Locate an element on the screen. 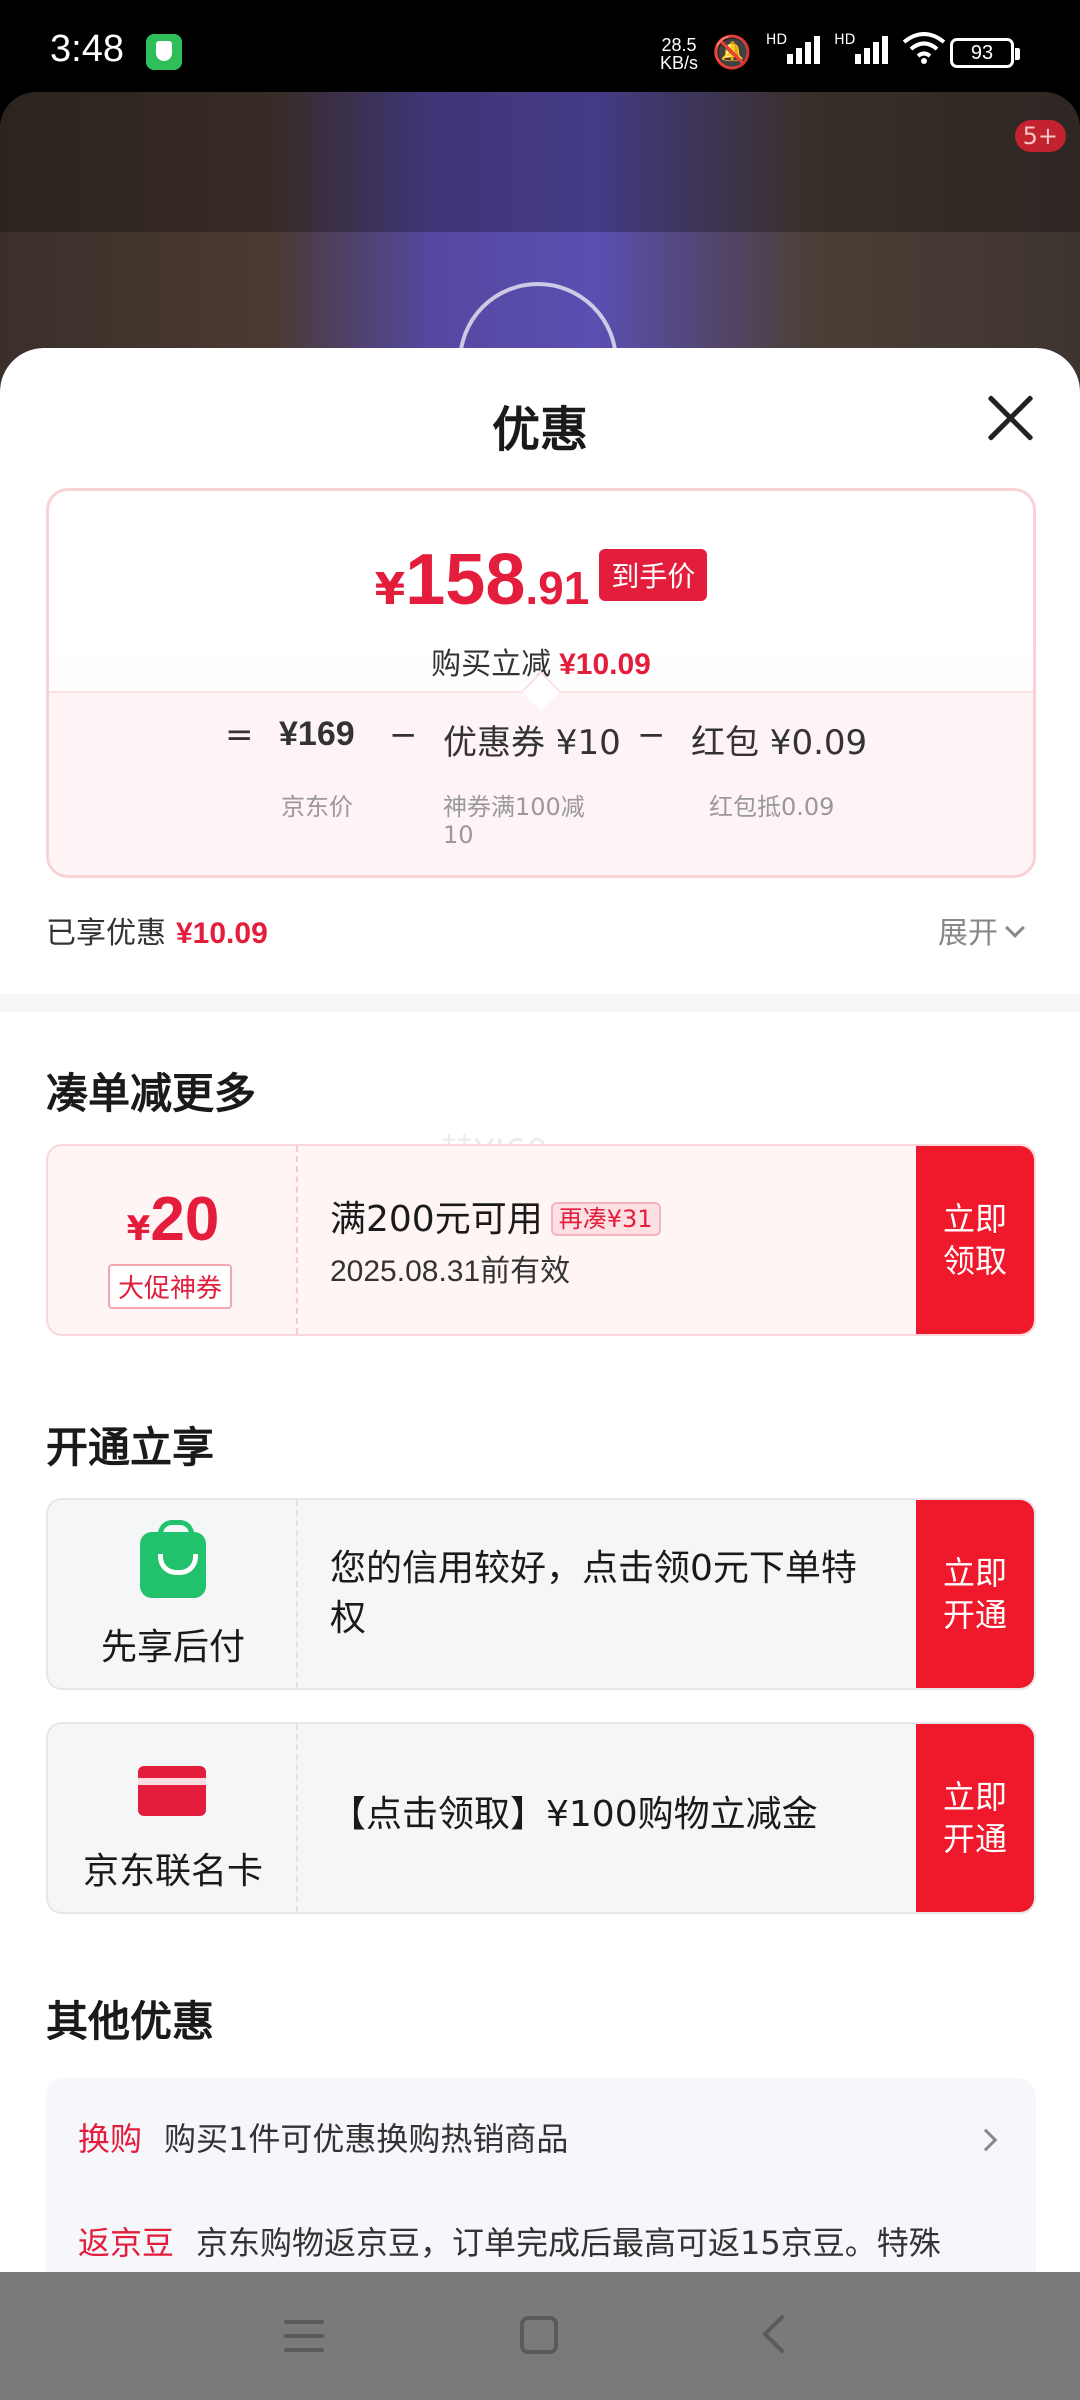  status-icons: 🔕 HD HD is located at coordinates (829, 52).